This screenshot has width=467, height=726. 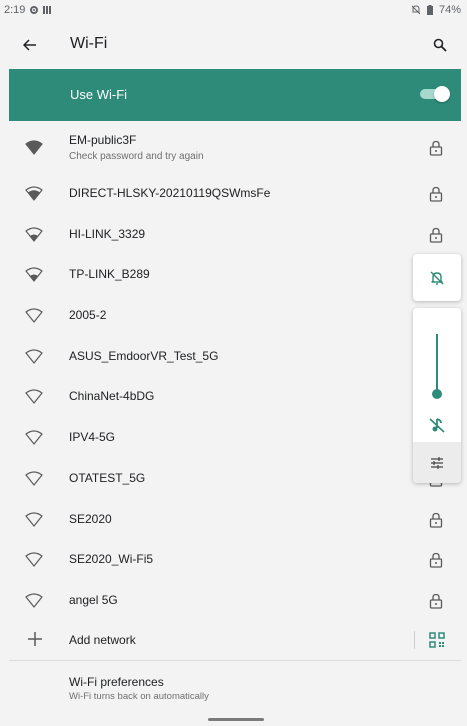 I want to click on volume-slider-thumb, so click(x=437, y=394).